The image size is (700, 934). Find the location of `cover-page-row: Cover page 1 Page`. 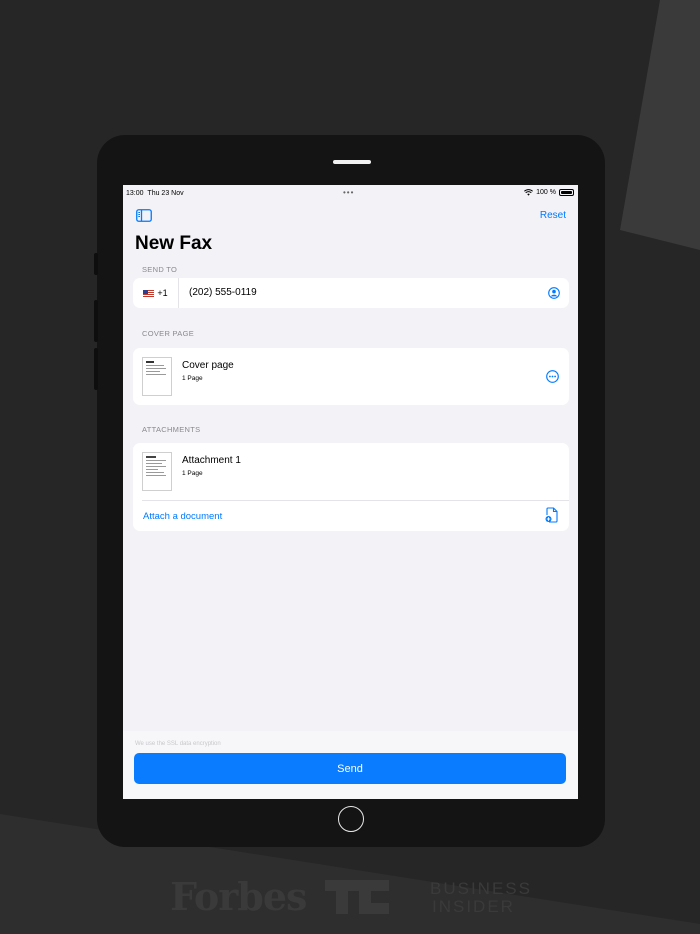

cover-page-row: Cover page 1 Page is located at coordinates (351, 376).